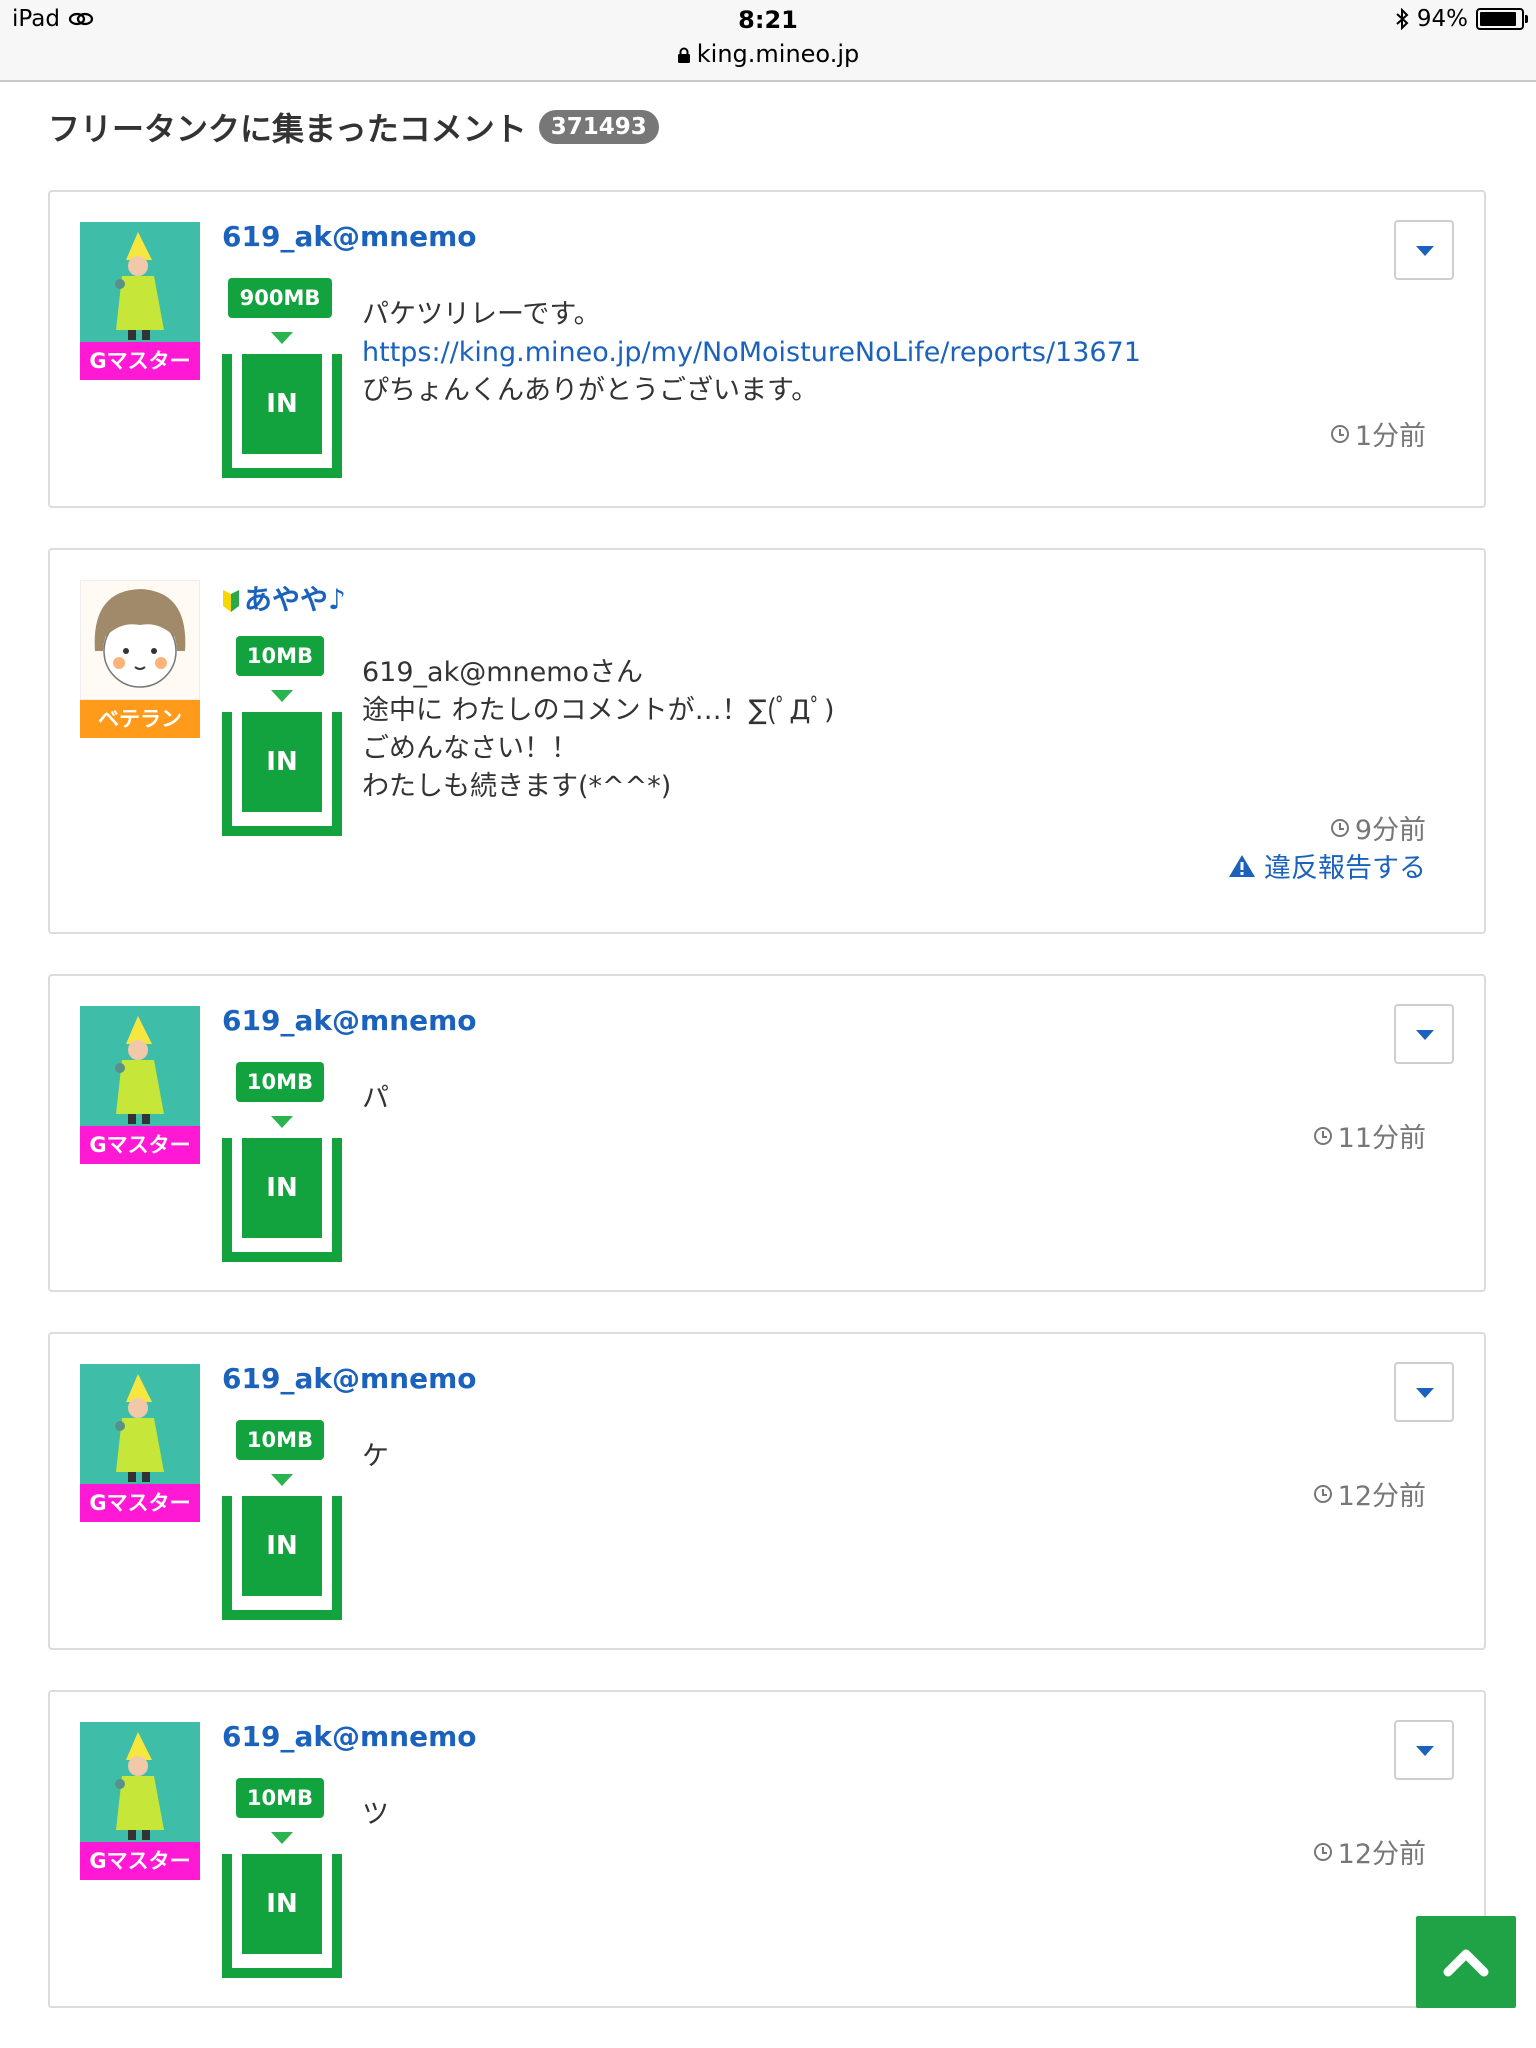  I want to click on comment-line: ぴちょんくんありがとうございます。, so click(590, 390).